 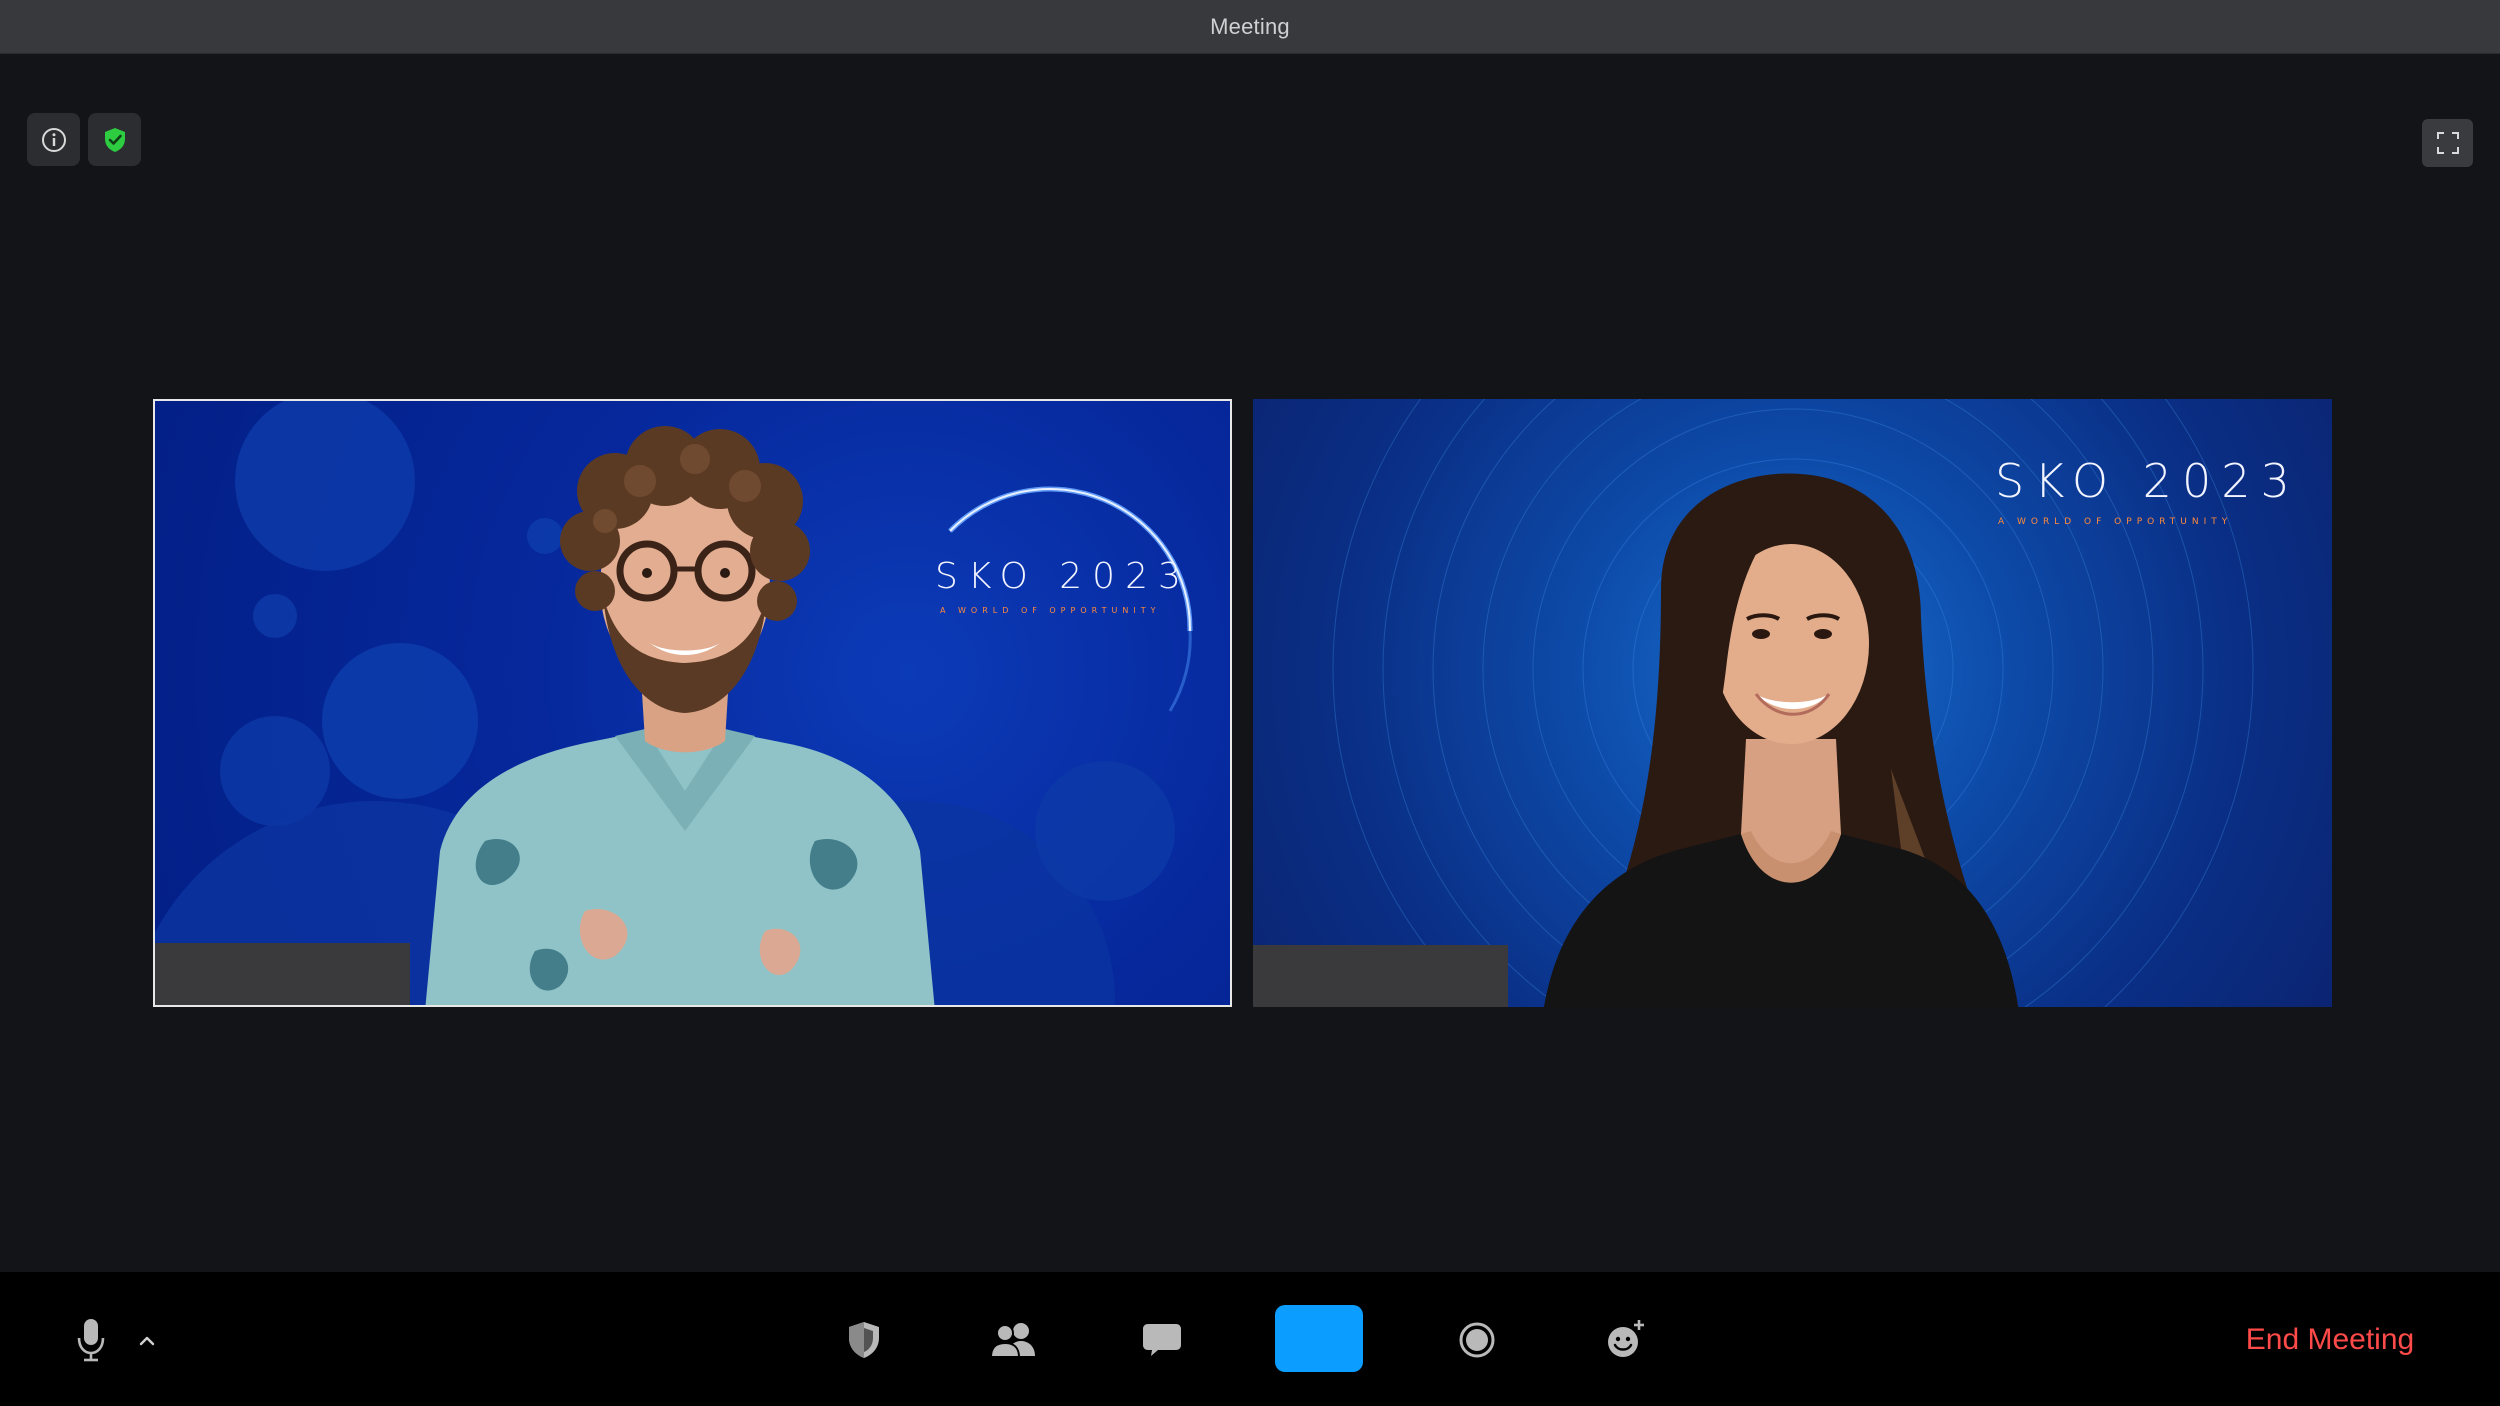 I want to click on green-shield-check-icon, so click(x=114, y=139).